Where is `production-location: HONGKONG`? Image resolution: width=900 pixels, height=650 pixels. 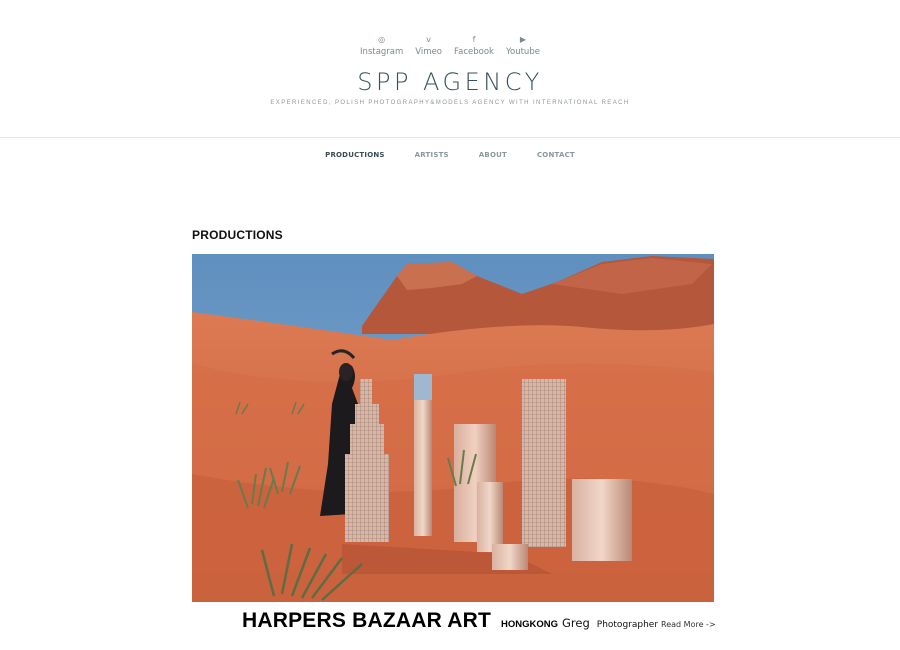 production-location: HONGKONG is located at coordinates (529, 624).